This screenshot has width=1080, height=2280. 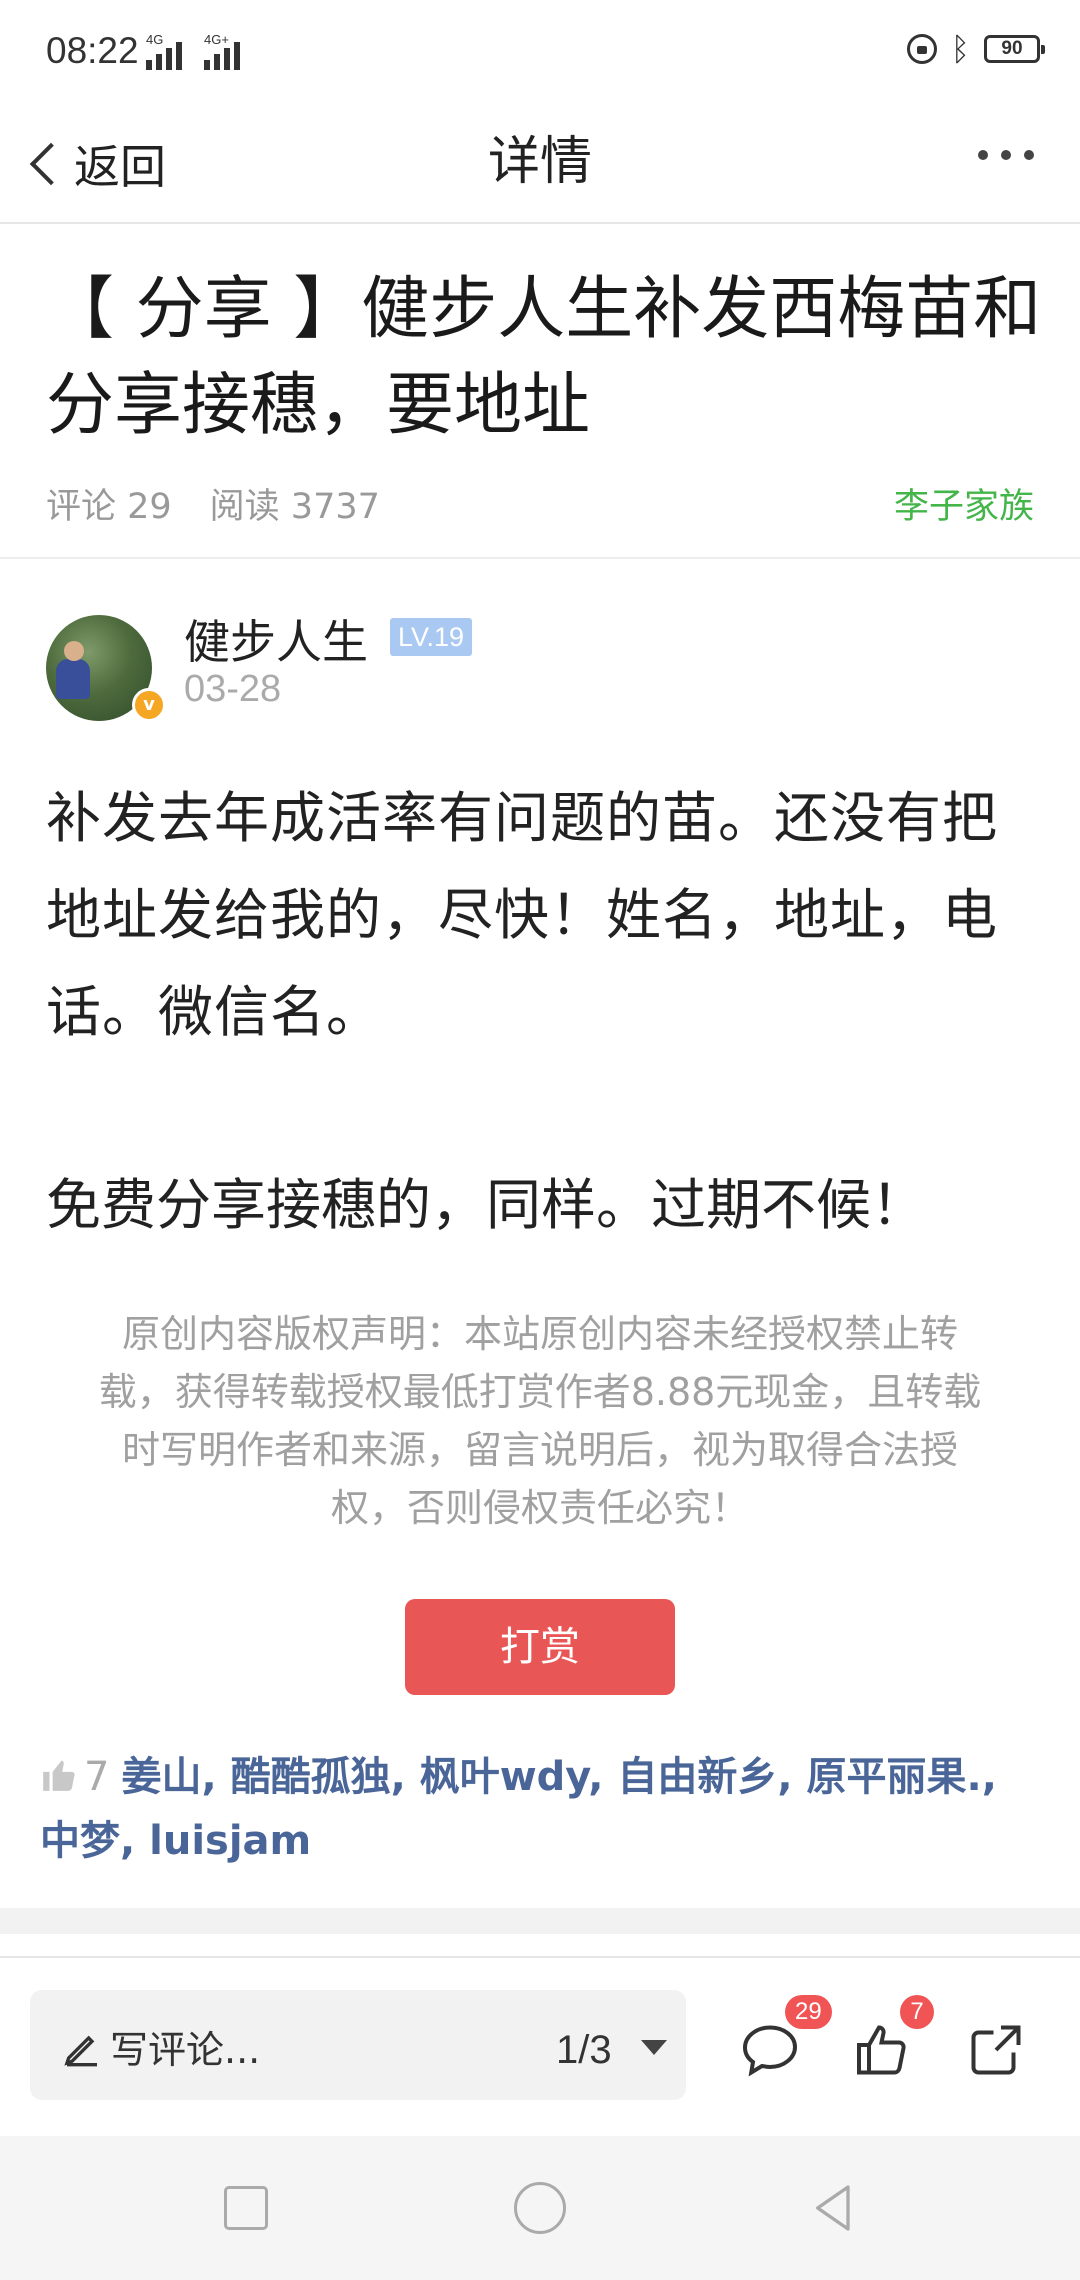 I want to click on home-button, so click(x=540, y=2208).